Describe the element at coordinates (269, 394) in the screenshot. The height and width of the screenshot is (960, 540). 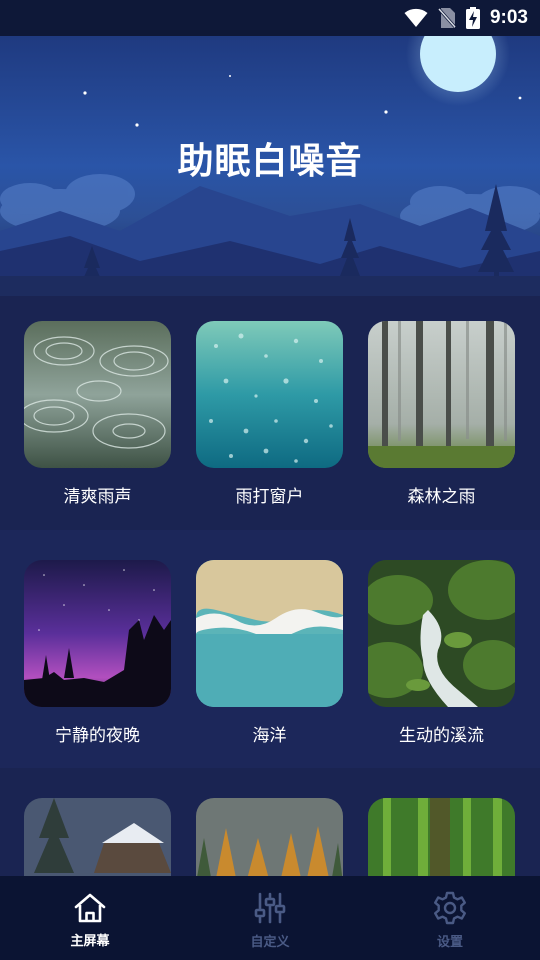
I see `rain-on-window-thumbnail` at that location.